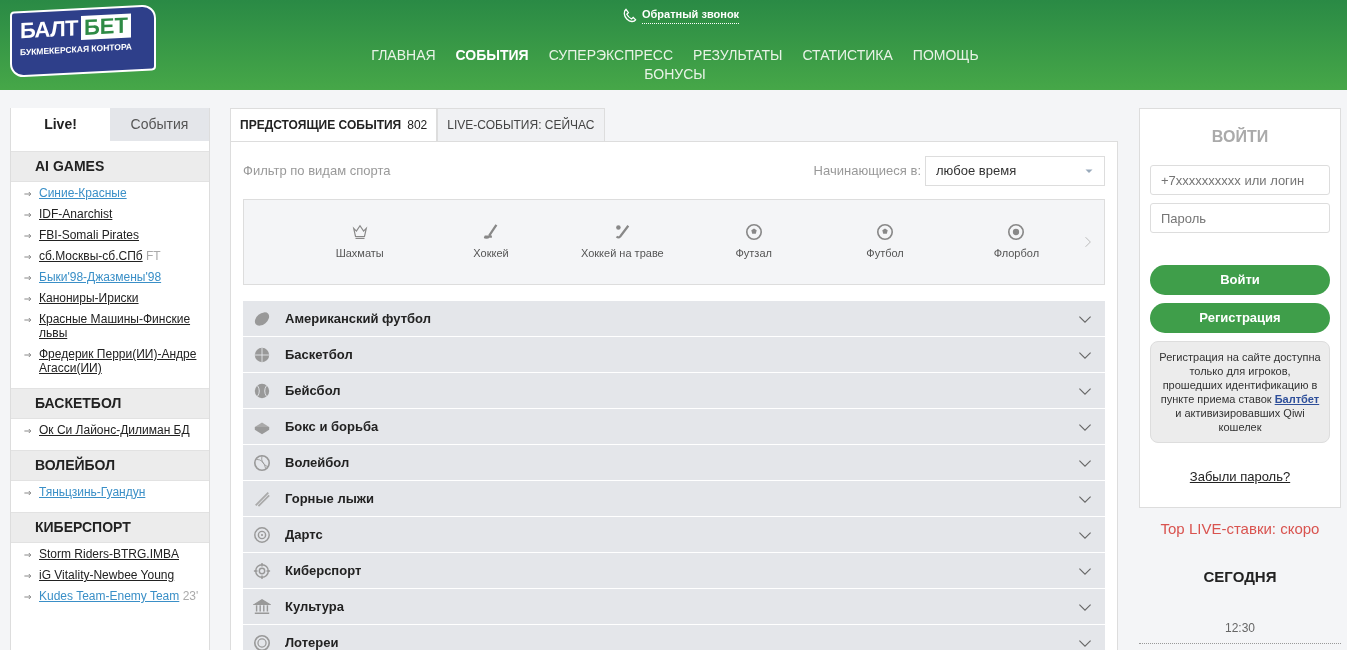  I want to click on sport-filter: Шахматы, so click(360, 242).